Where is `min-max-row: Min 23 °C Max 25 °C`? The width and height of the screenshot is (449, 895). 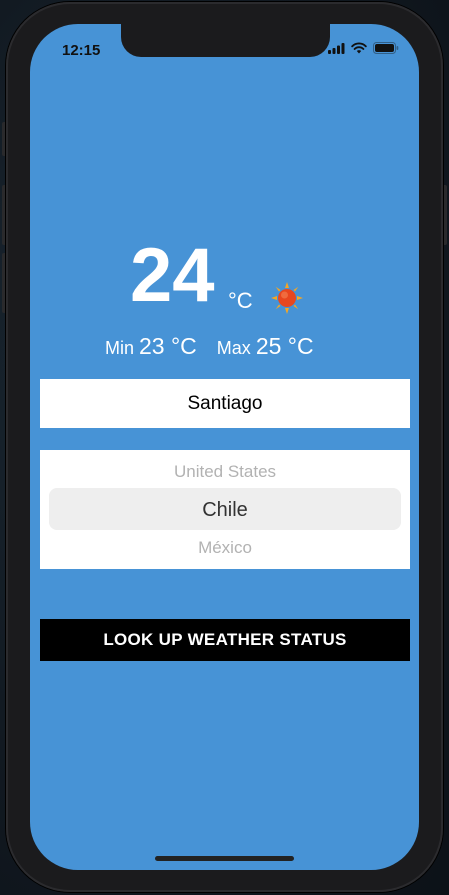 min-max-row: Min 23 °C Max 25 °C is located at coordinates (209, 346).